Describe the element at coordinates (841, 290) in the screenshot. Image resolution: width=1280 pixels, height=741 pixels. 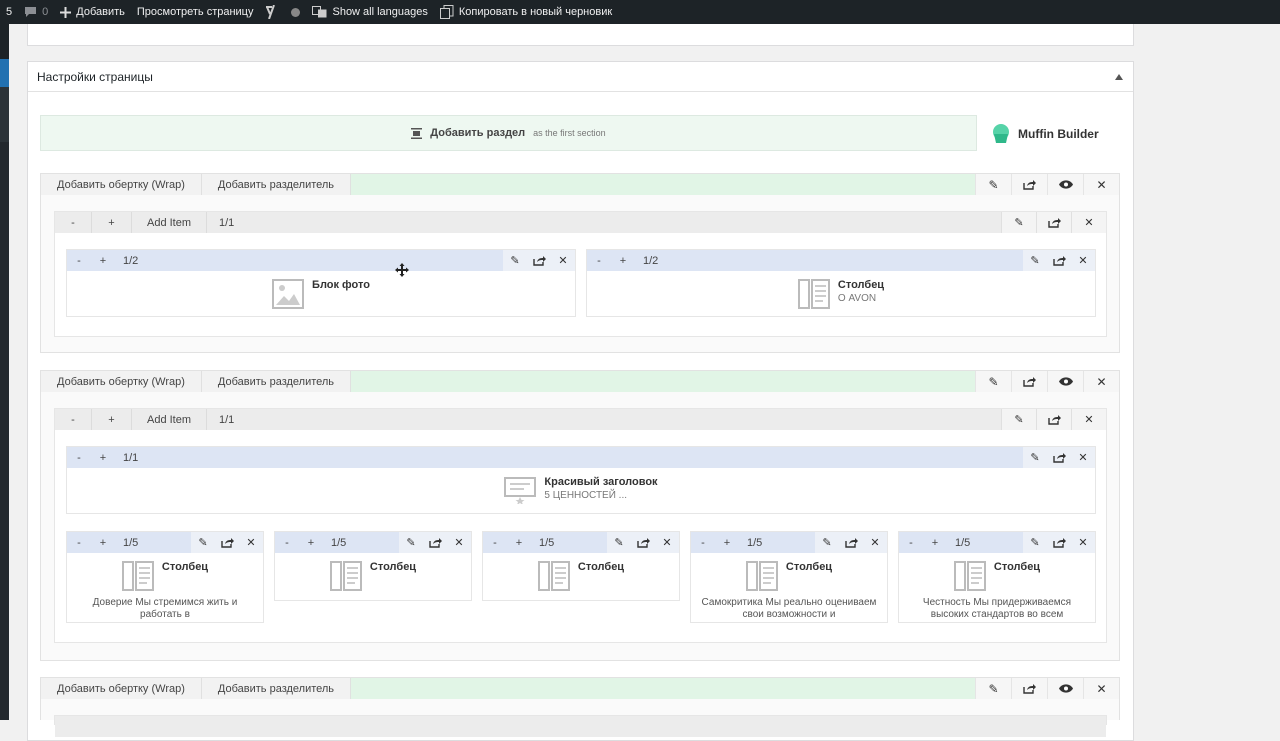
I see `column-text-item: Столбец О AVON` at that location.